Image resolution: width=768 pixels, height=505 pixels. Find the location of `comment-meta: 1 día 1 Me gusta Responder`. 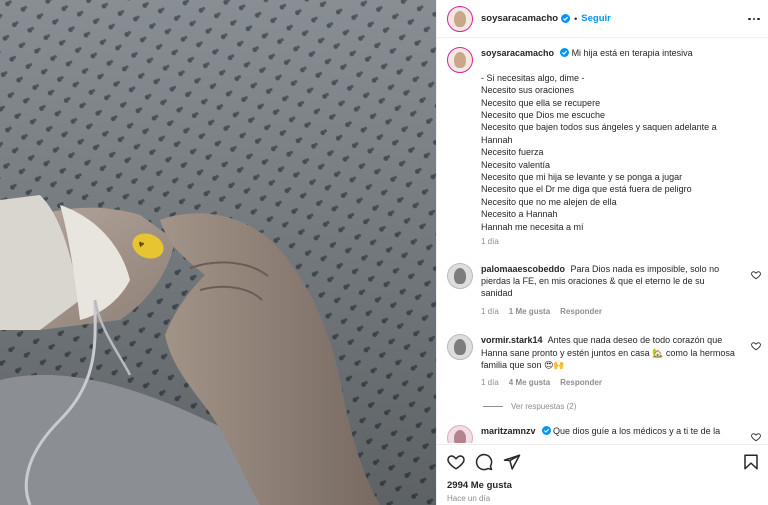

comment-meta: 1 día 1 Me gusta Responder is located at coordinates (614, 312).